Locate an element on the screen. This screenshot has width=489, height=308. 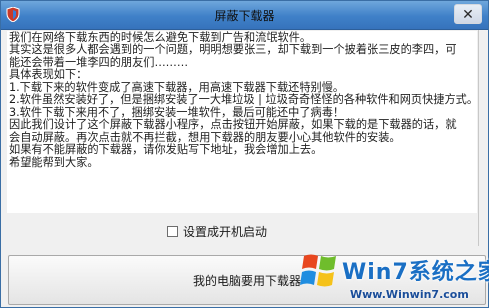
autostart-checkbox is located at coordinates (172, 231).